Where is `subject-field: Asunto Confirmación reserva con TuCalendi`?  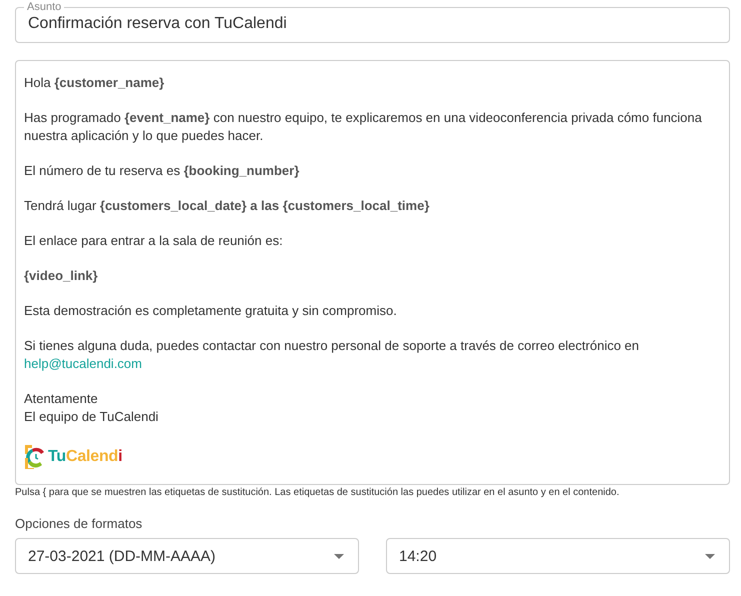
subject-field: Asunto Confirmación reserva con TuCalendi is located at coordinates (372, 22).